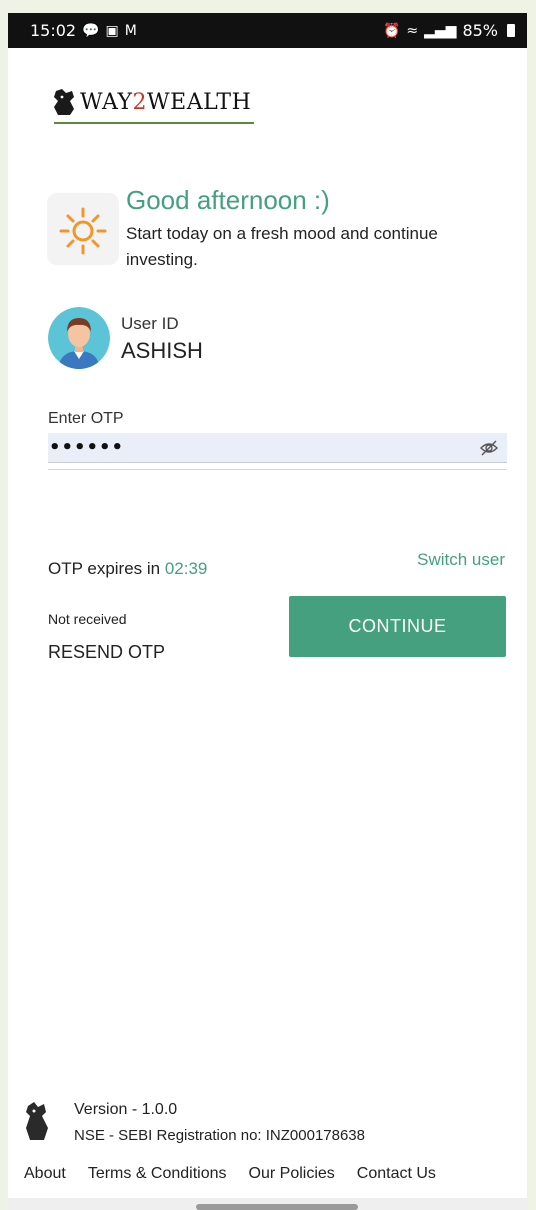 The width and height of the screenshot is (536, 1210). I want to click on brand-name-c: WEALTH, so click(199, 102).